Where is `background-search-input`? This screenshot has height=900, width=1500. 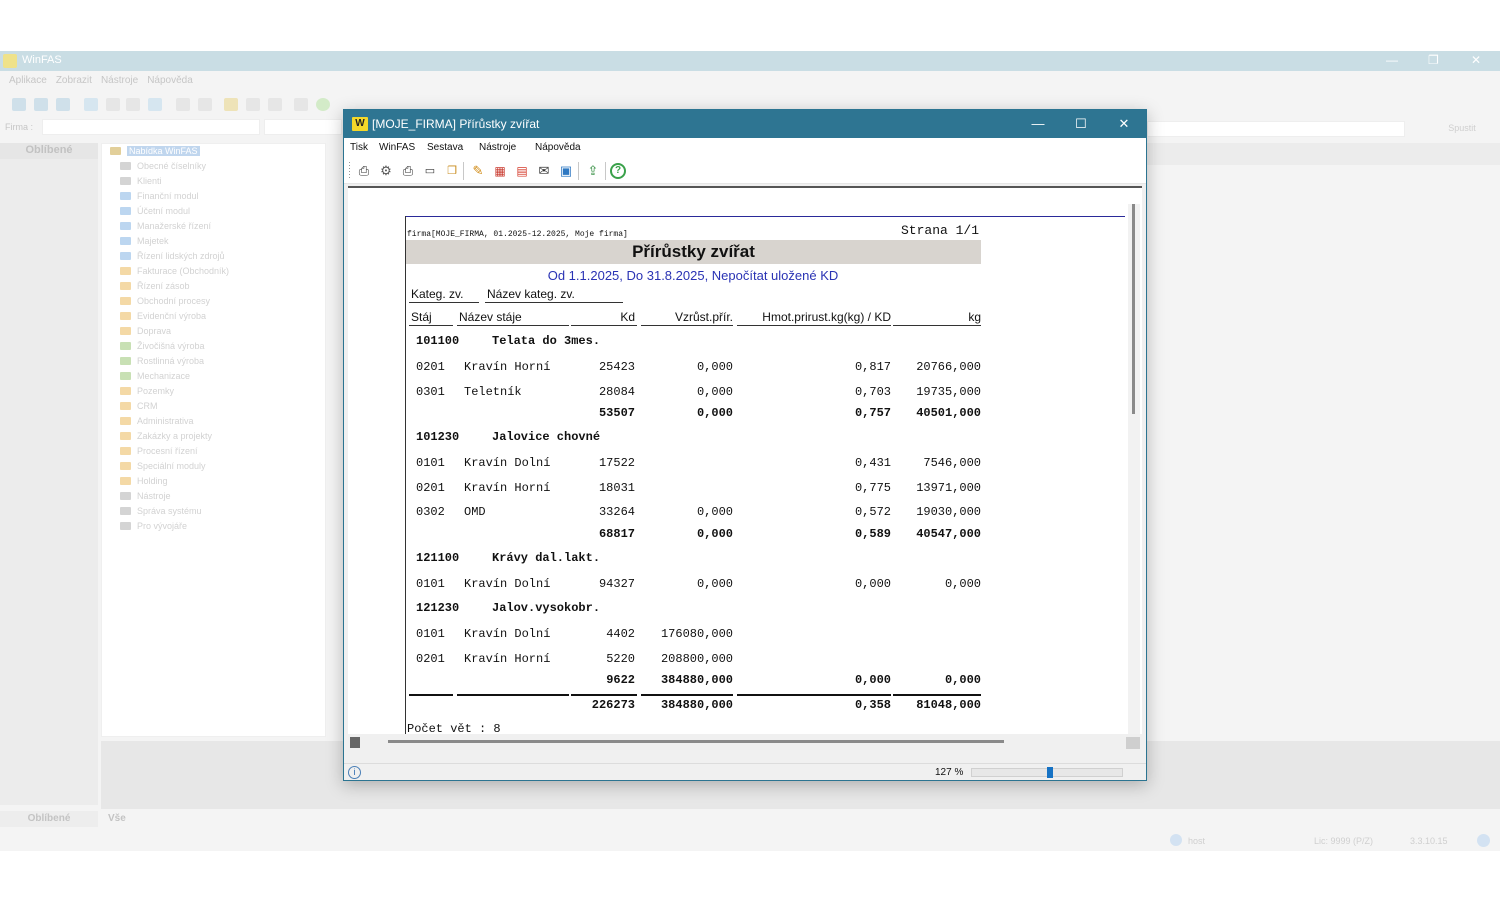 background-search-input is located at coordinates (1276, 129).